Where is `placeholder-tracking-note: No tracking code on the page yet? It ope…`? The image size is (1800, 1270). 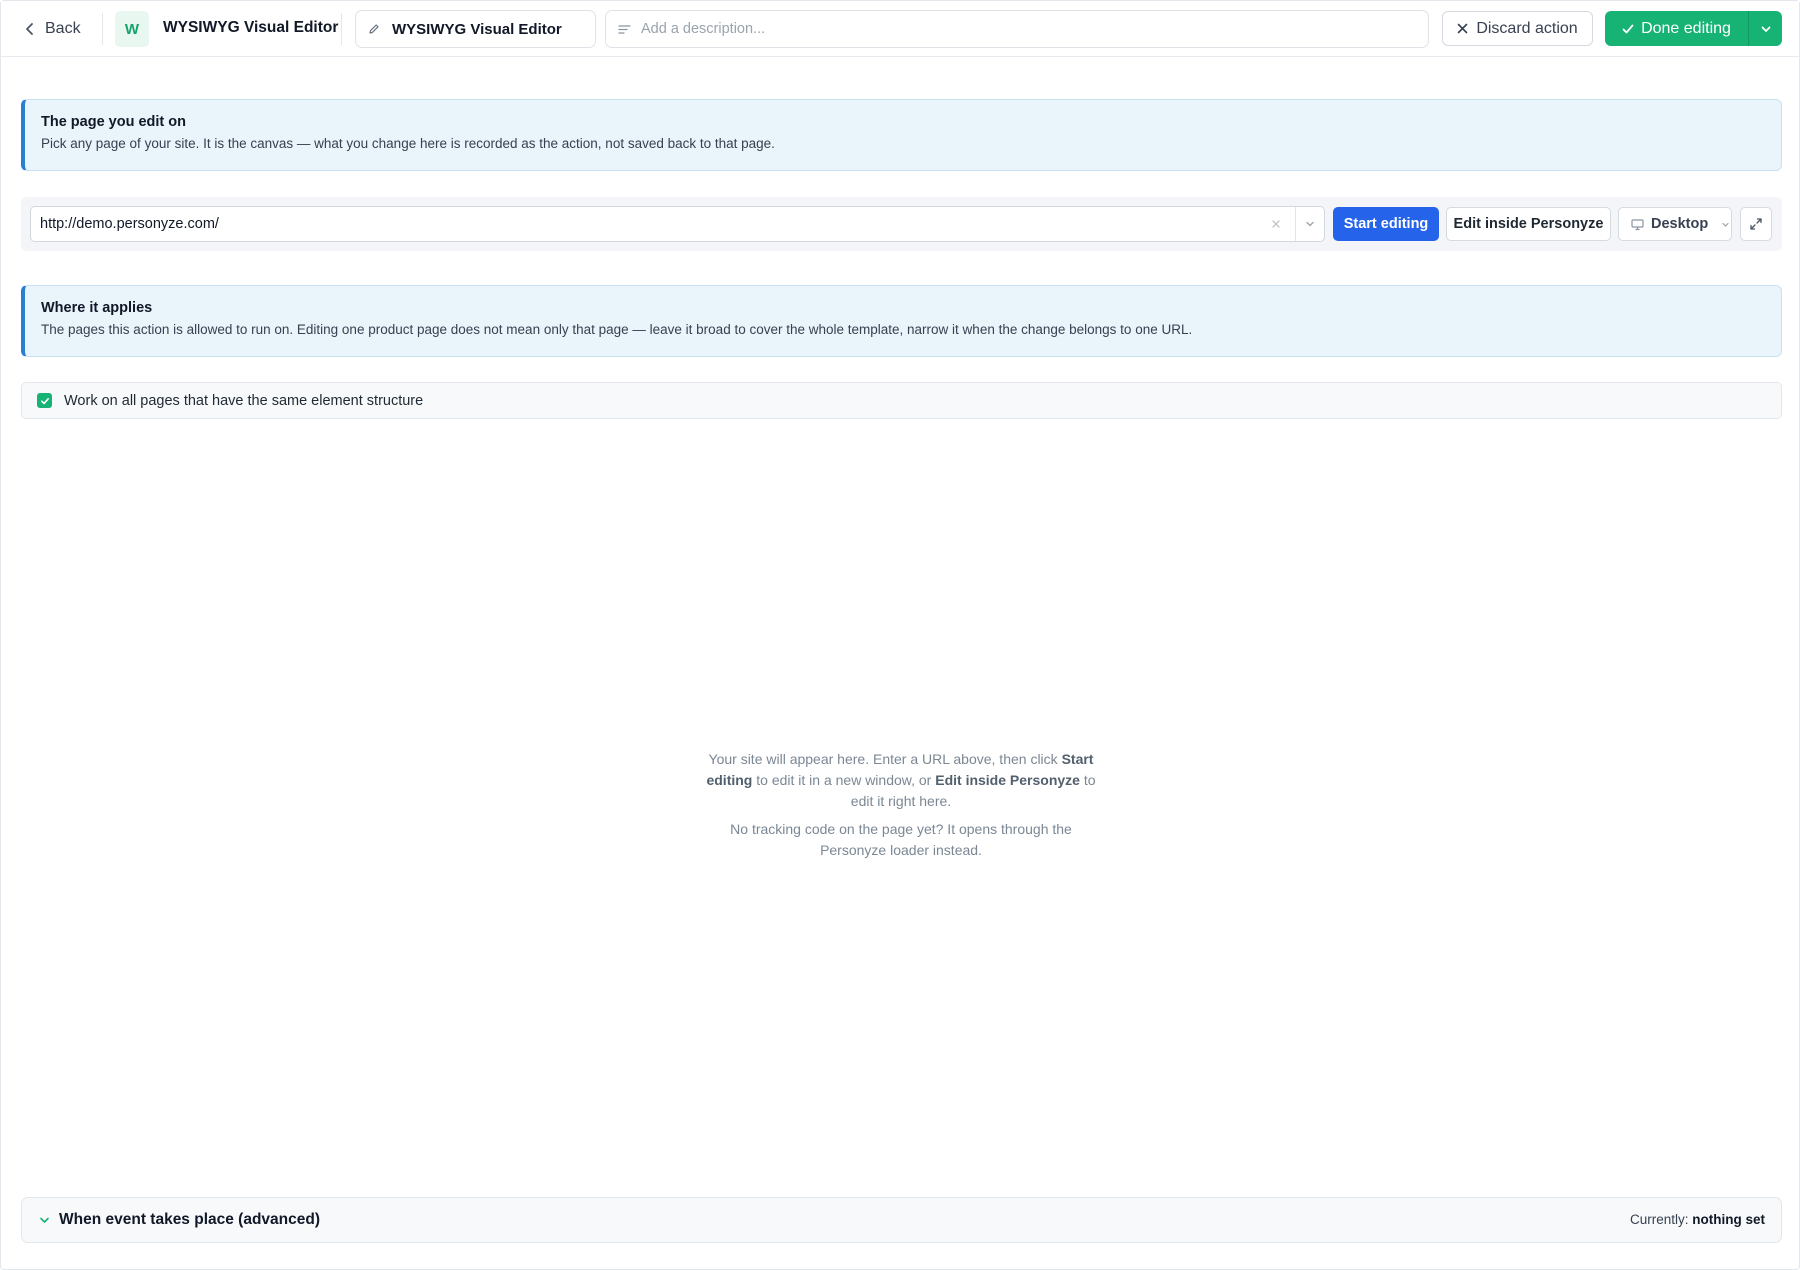
placeholder-tracking-note: No tracking code on the page yet? It ope… is located at coordinates (901, 839).